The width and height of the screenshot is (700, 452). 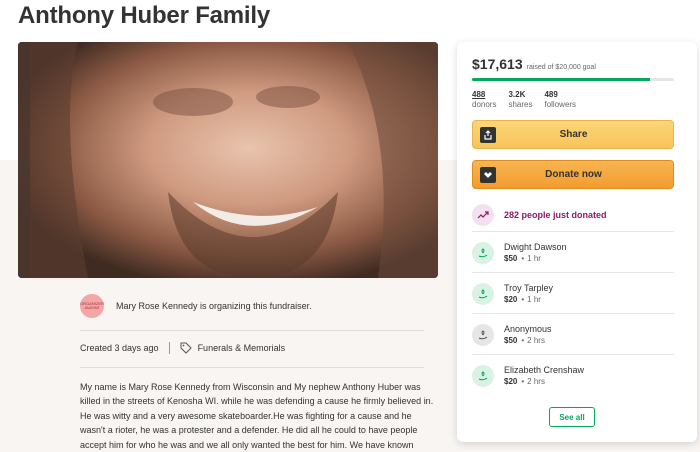 I want to click on stat-followers-number: 489, so click(x=551, y=94).